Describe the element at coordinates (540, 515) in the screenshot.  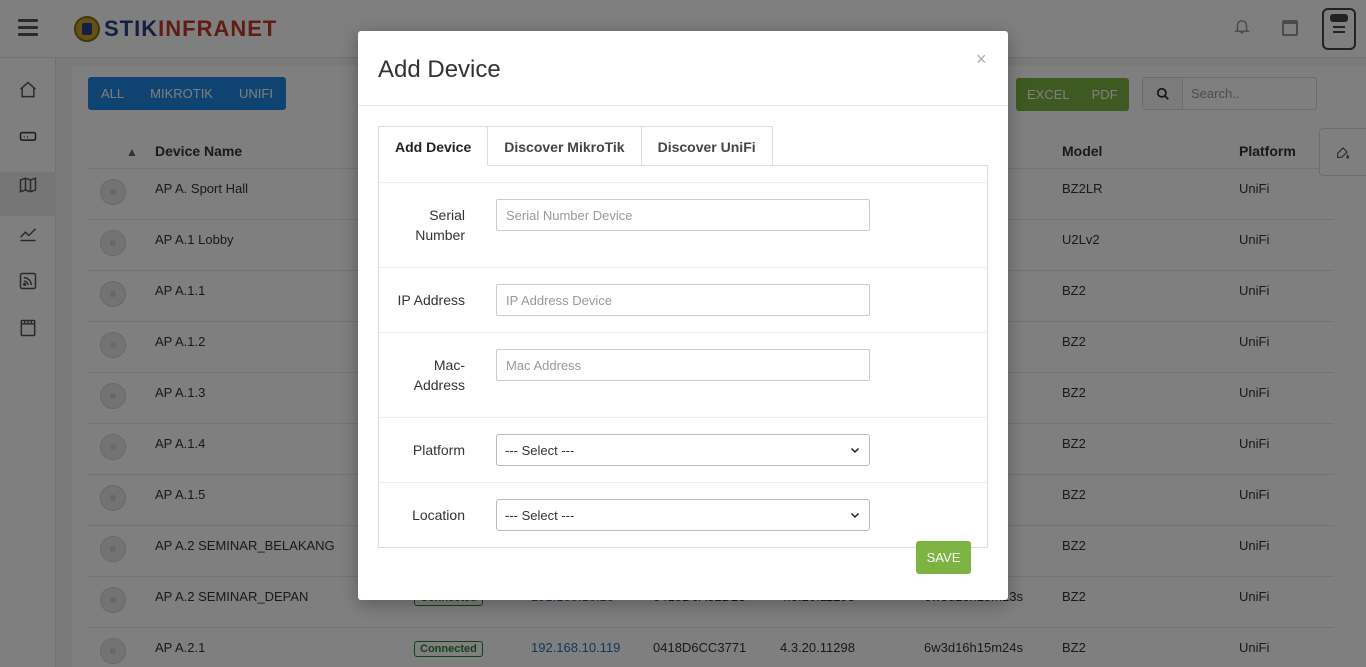
I see `location-select-value: --- Select ---` at that location.